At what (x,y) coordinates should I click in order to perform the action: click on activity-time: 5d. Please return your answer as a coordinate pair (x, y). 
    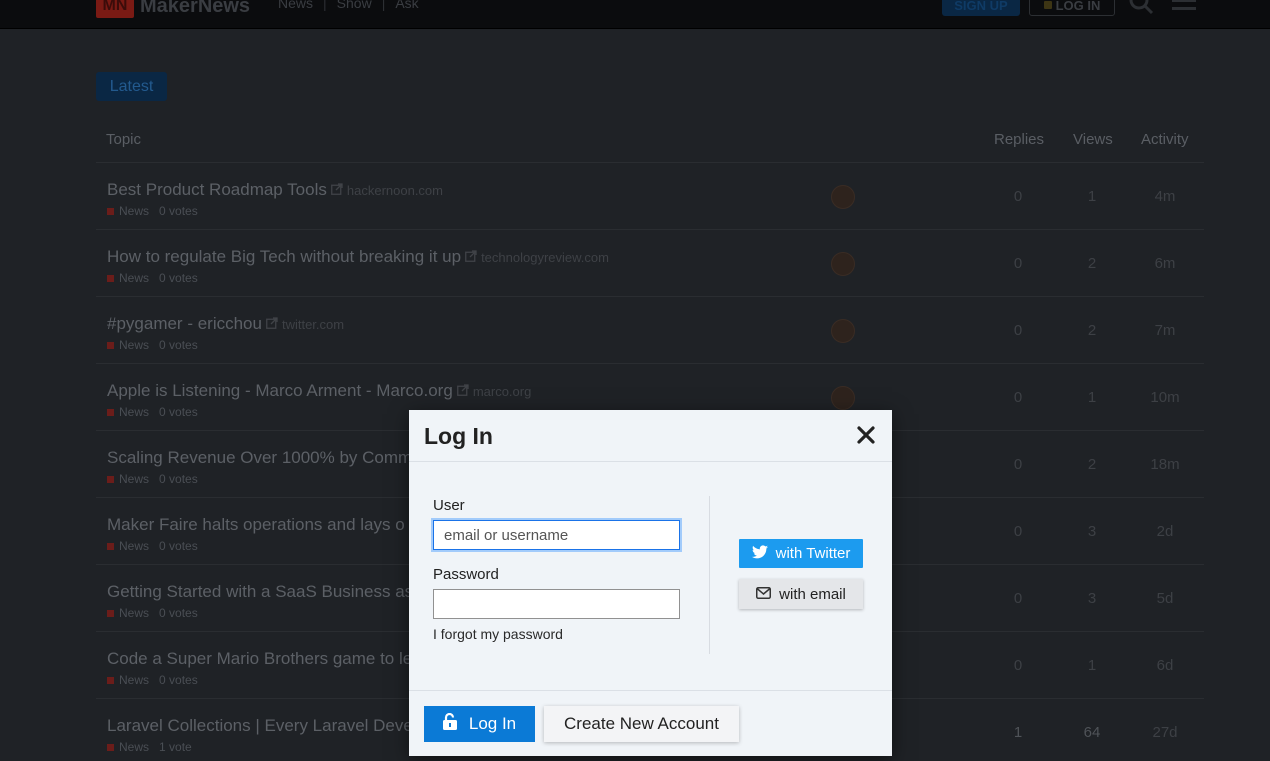
    Looking at the image, I should click on (1165, 598).